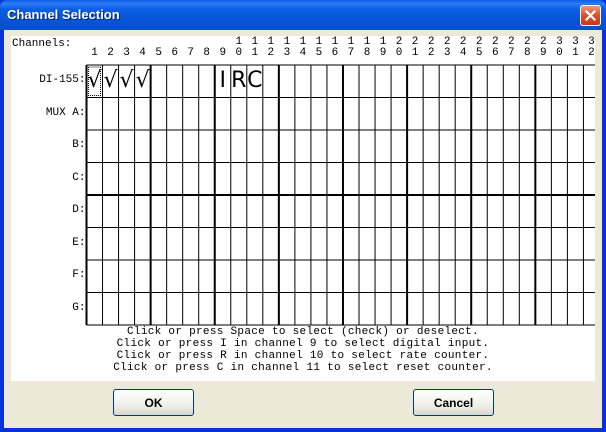 Image resolution: width=606 pixels, height=432 pixels. I want to click on close-icon, so click(590, 15).